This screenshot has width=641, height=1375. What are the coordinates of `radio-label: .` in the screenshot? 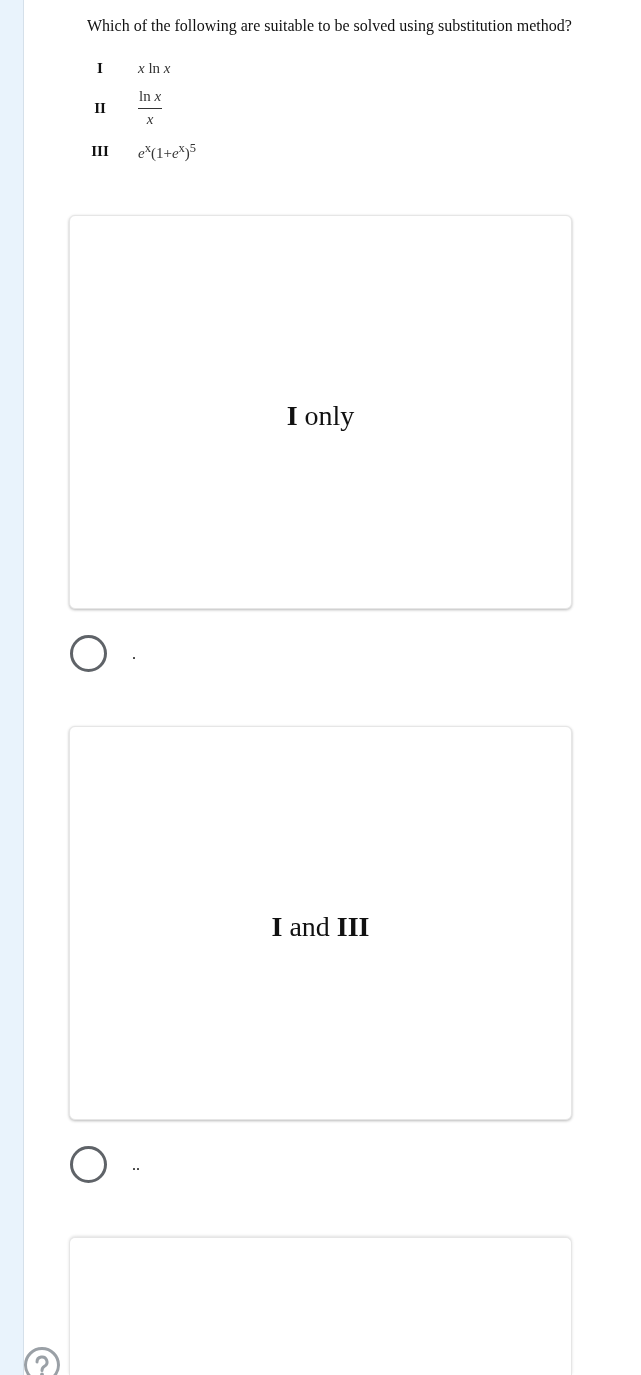 It's located at (134, 653).